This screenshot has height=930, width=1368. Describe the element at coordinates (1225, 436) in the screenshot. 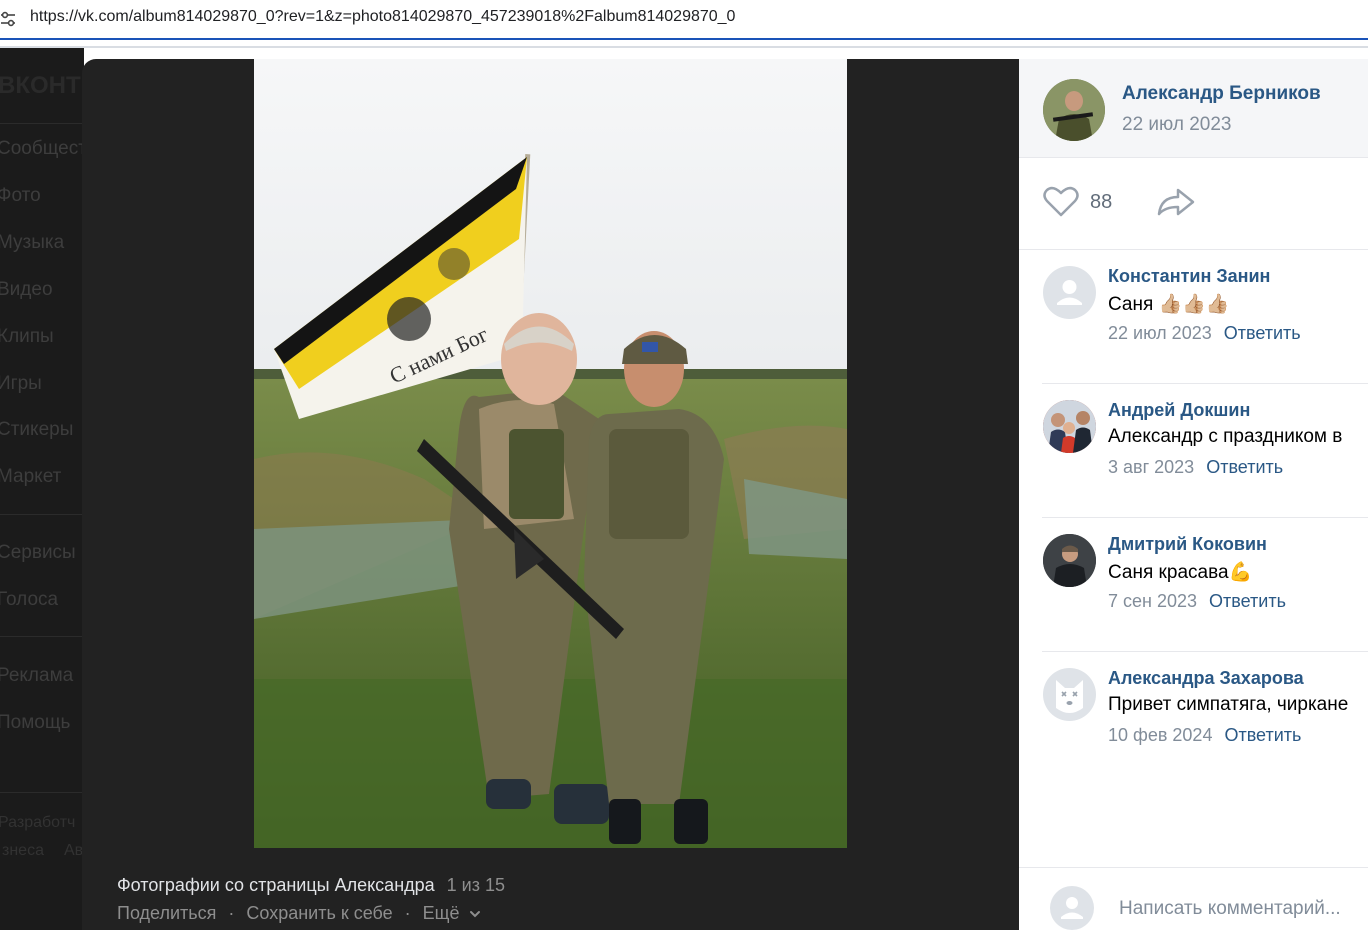

I see `comment-text: Александр с праздником в` at that location.